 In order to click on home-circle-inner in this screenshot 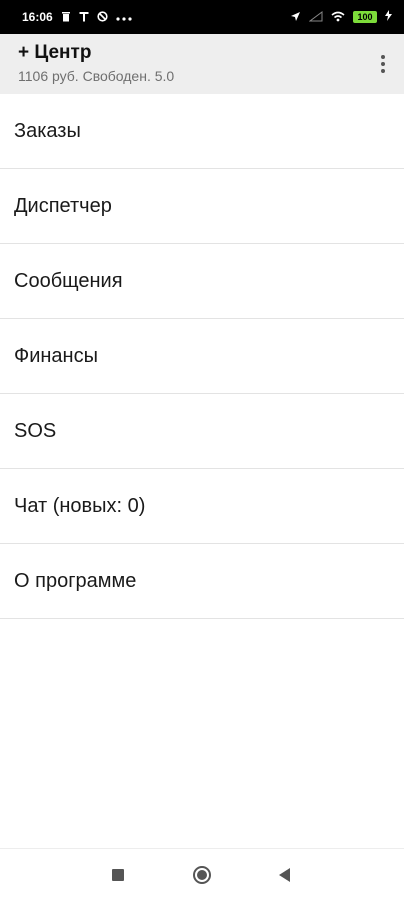, I will do `click(202, 875)`.